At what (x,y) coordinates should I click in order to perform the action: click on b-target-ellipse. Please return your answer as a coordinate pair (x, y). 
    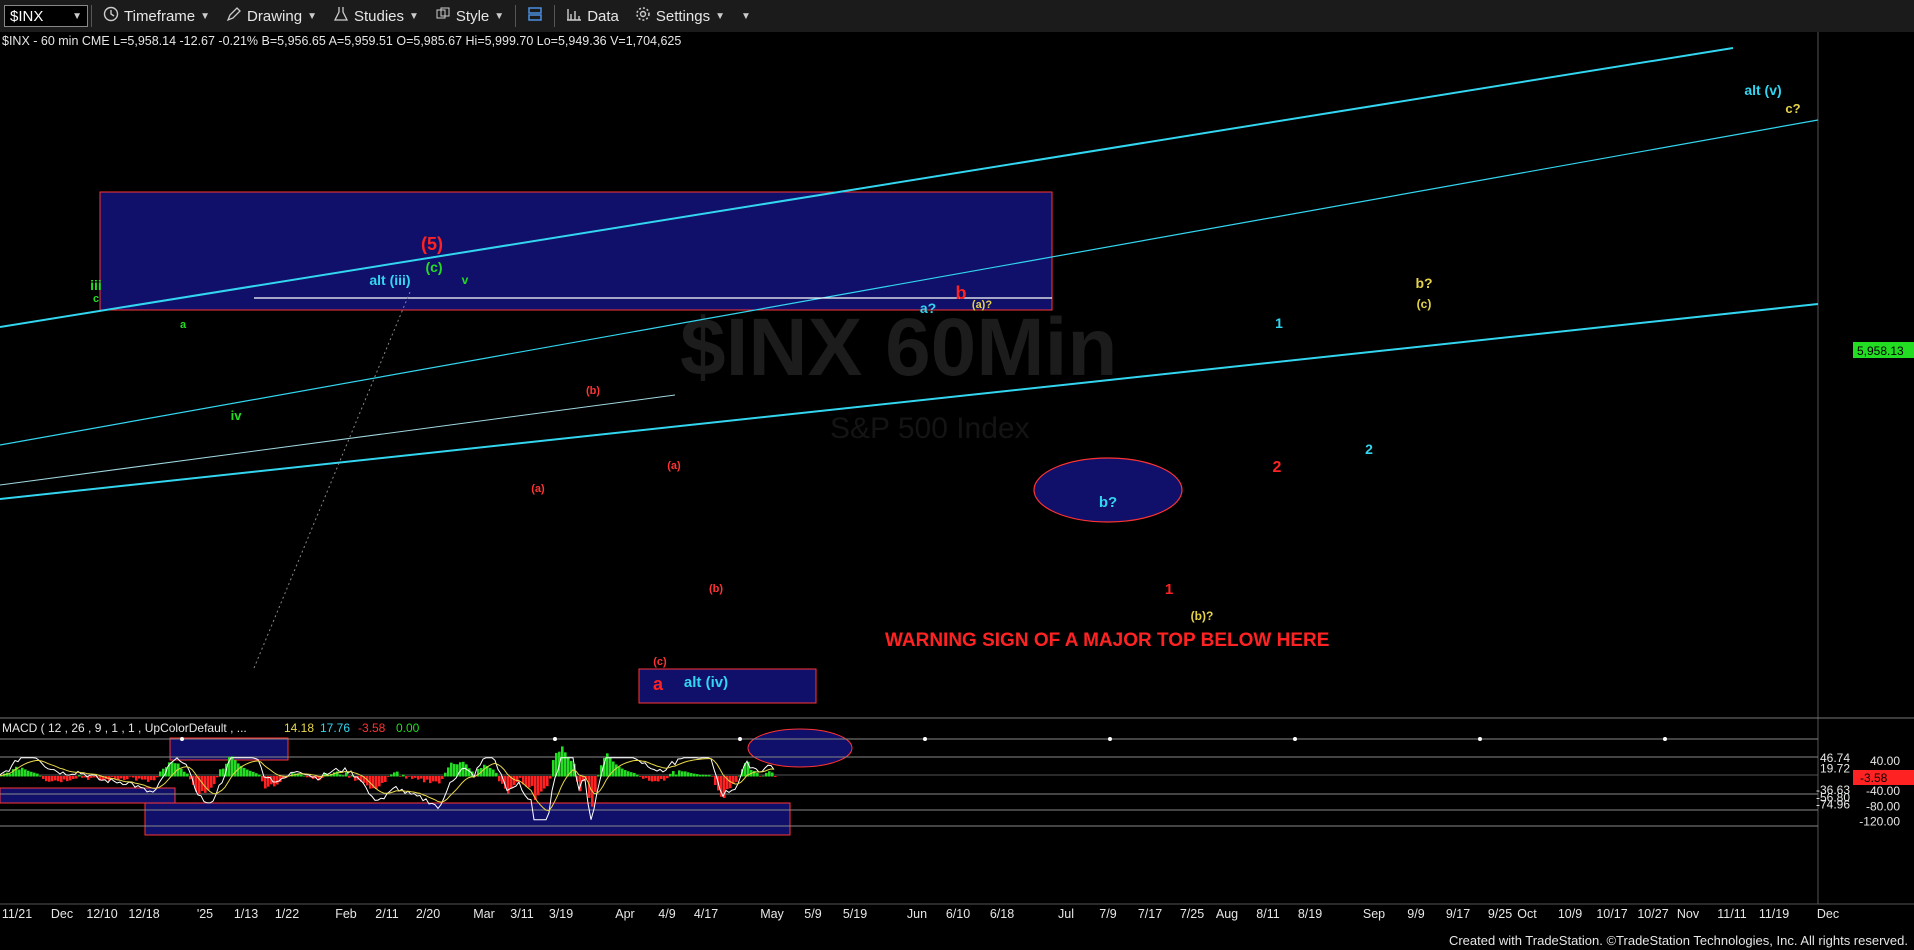
    Looking at the image, I should click on (1108, 490).